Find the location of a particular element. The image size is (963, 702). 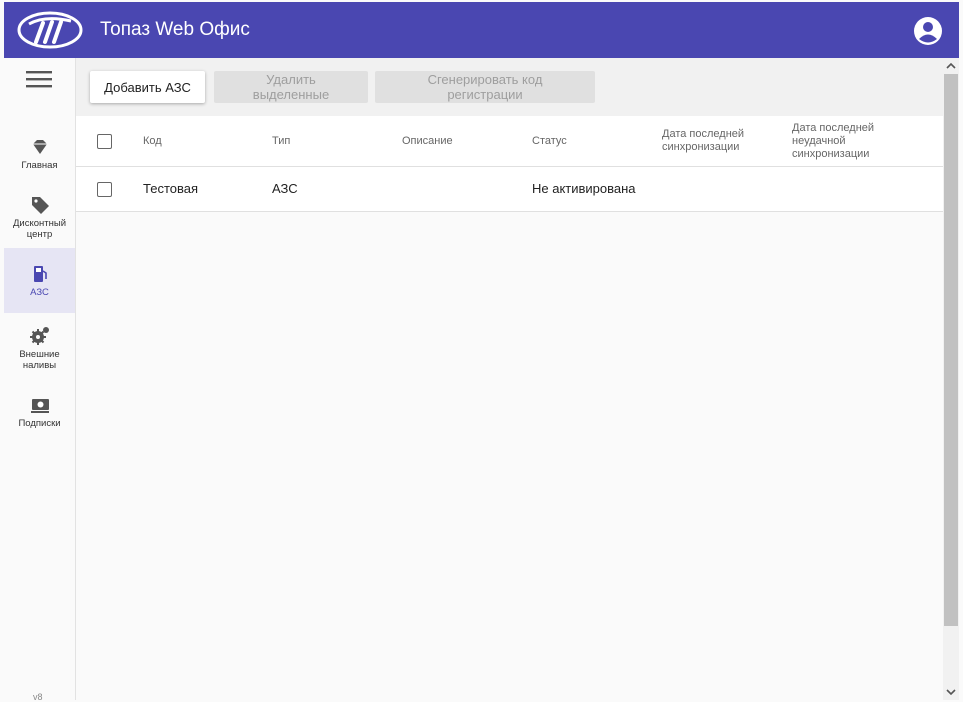

app-version: v8 is located at coordinates (38, 697).